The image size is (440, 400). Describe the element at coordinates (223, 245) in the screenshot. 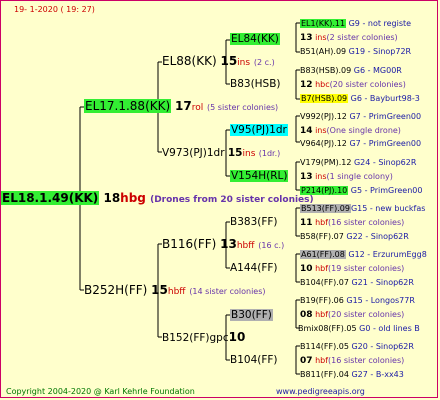

I see `gen2-item: B116(FF) 13hbff (16 c.)` at that location.